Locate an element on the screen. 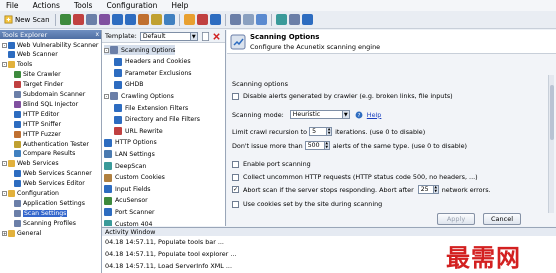  option-item: Custom Cookies is located at coordinates (134, 178).